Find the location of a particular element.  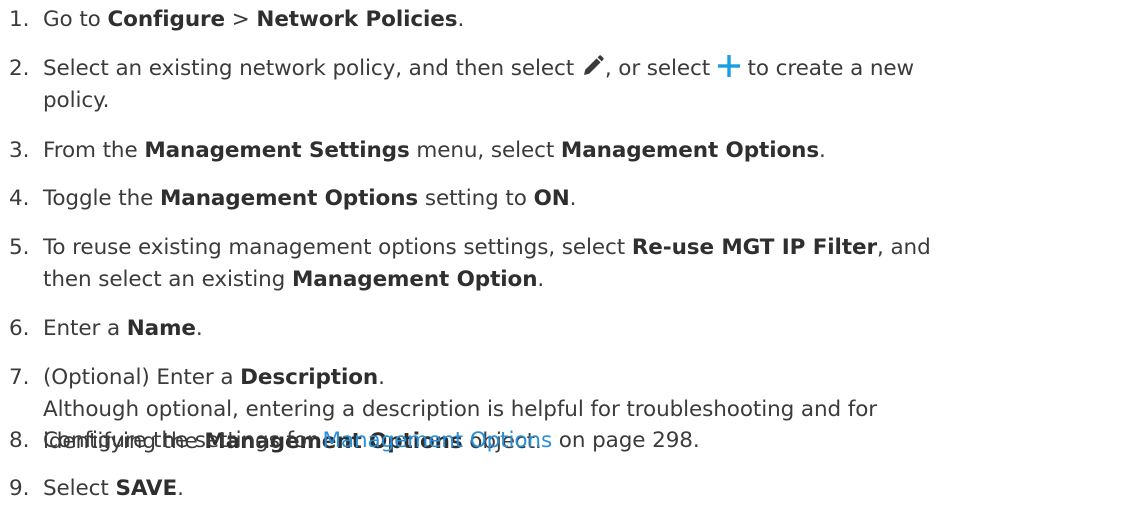

ui-term-configure: Configure is located at coordinates (166, 19).